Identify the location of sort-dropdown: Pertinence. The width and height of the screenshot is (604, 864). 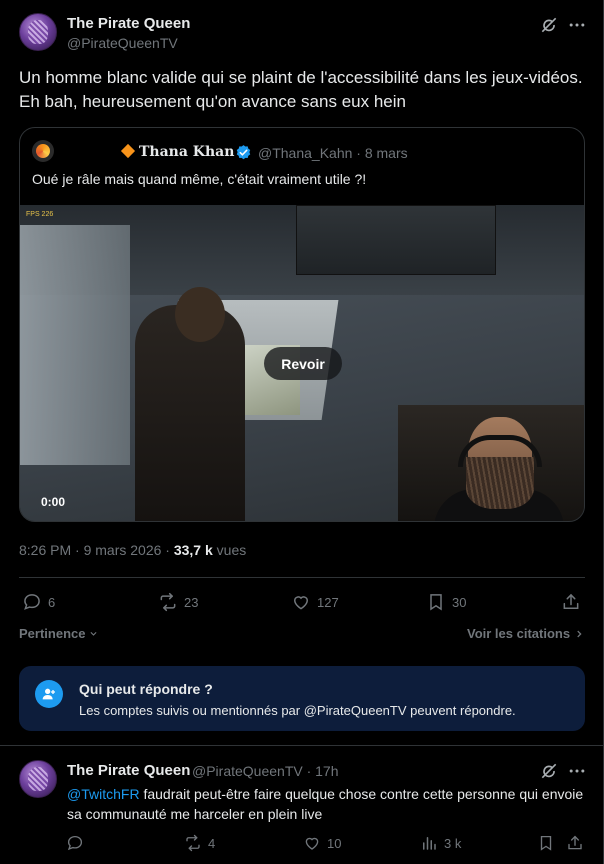
(58, 633).